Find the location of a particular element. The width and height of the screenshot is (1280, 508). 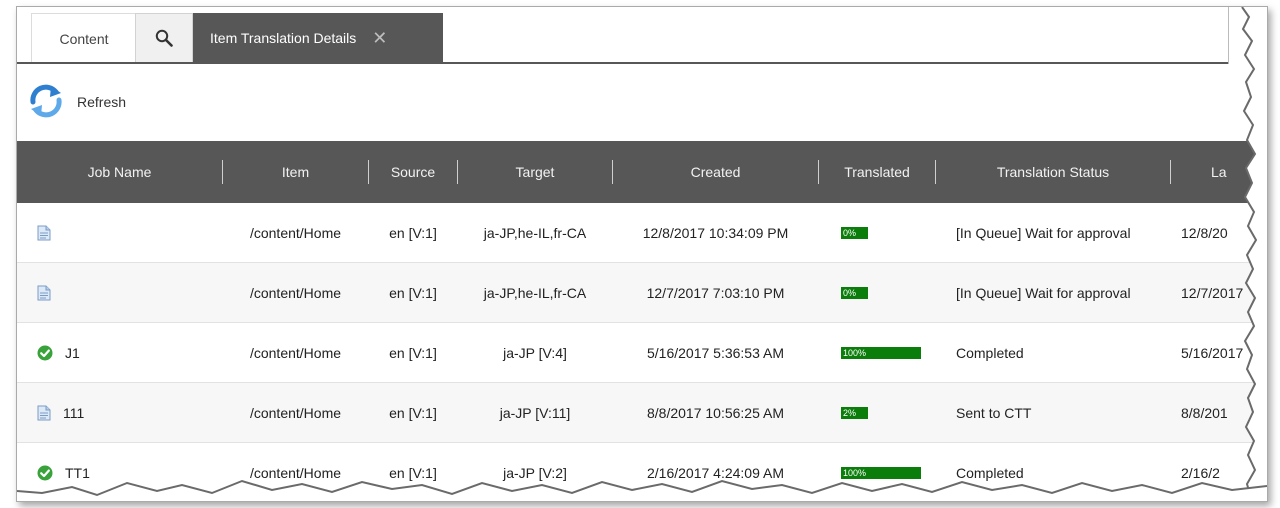

column-header-item: Item is located at coordinates (295, 172).